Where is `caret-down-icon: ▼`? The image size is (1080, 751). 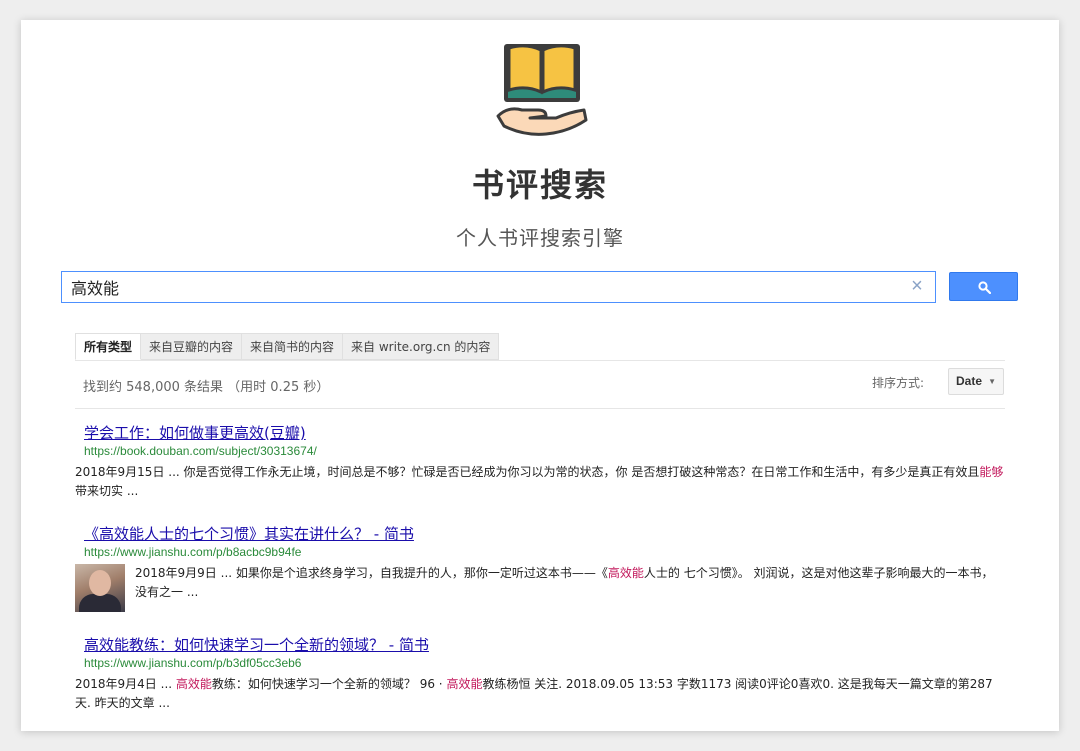
caret-down-icon: ▼ is located at coordinates (992, 381).